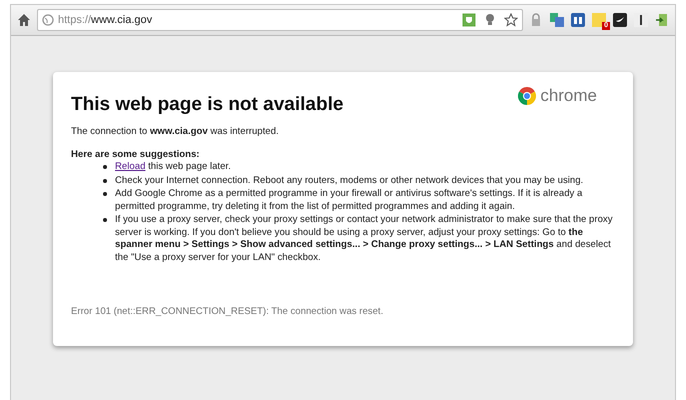 The width and height of the screenshot is (686, 400). What do you see at coordinates (48, 20) in the screenshot?
I see `globe-icon` at bounding box center [48, 20].